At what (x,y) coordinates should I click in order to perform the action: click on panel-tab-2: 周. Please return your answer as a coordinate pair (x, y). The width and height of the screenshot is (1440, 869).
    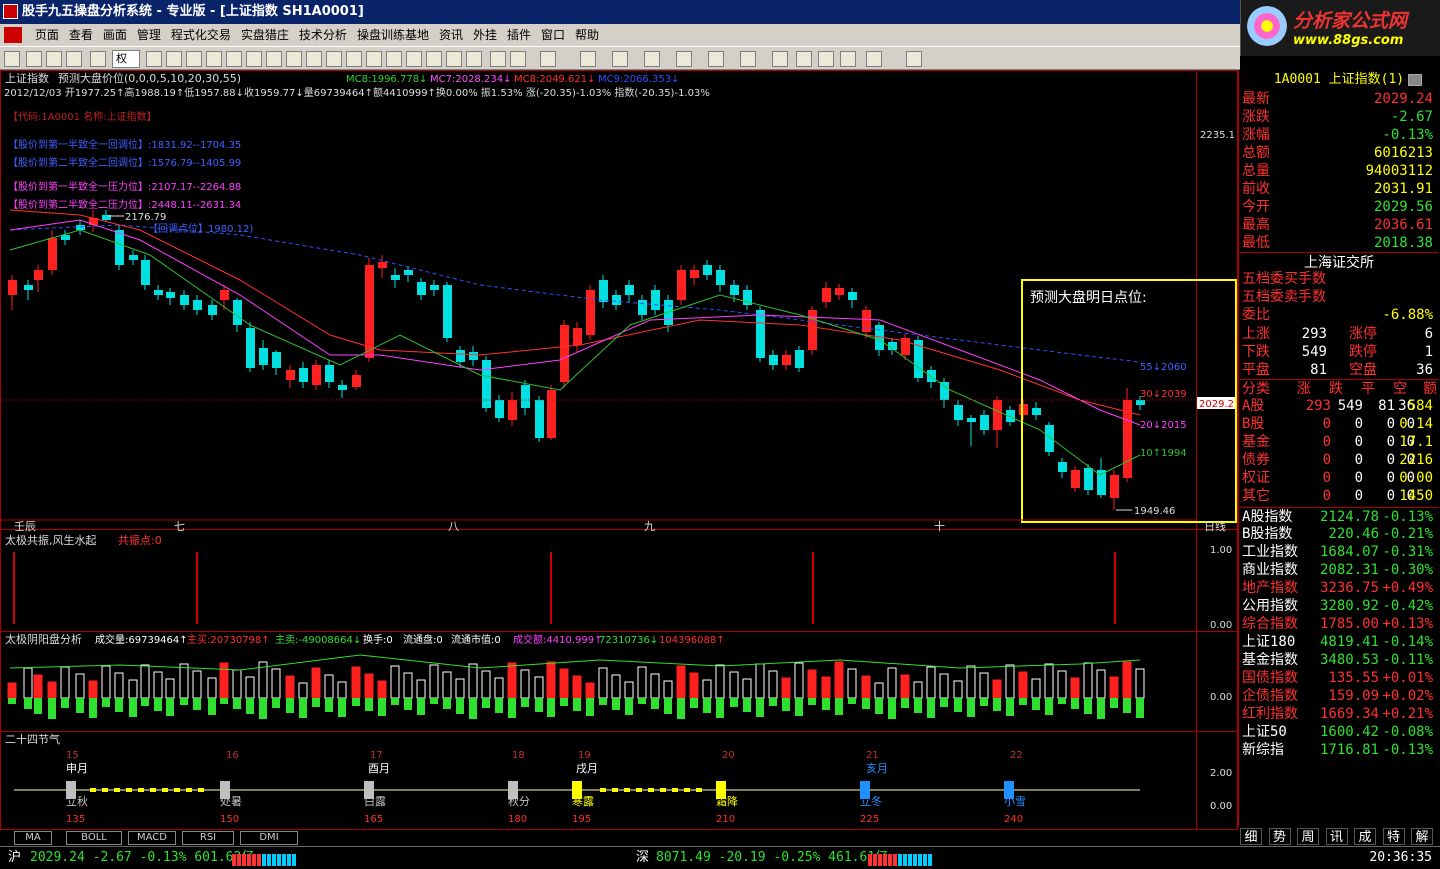
    Looking at the image, I should click on (1308, 836).